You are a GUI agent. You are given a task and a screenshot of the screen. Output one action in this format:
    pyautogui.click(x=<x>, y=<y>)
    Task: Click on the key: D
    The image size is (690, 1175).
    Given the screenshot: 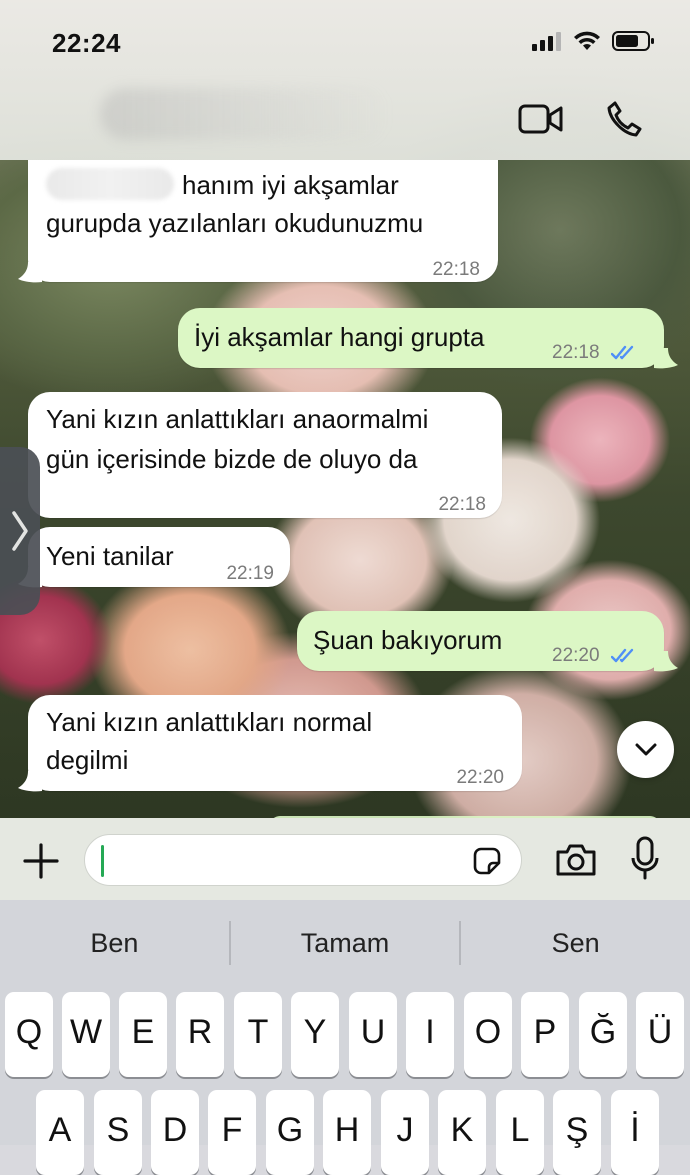 What is the action you would take?
    pyautogui.click(x=175, y=1132)
    